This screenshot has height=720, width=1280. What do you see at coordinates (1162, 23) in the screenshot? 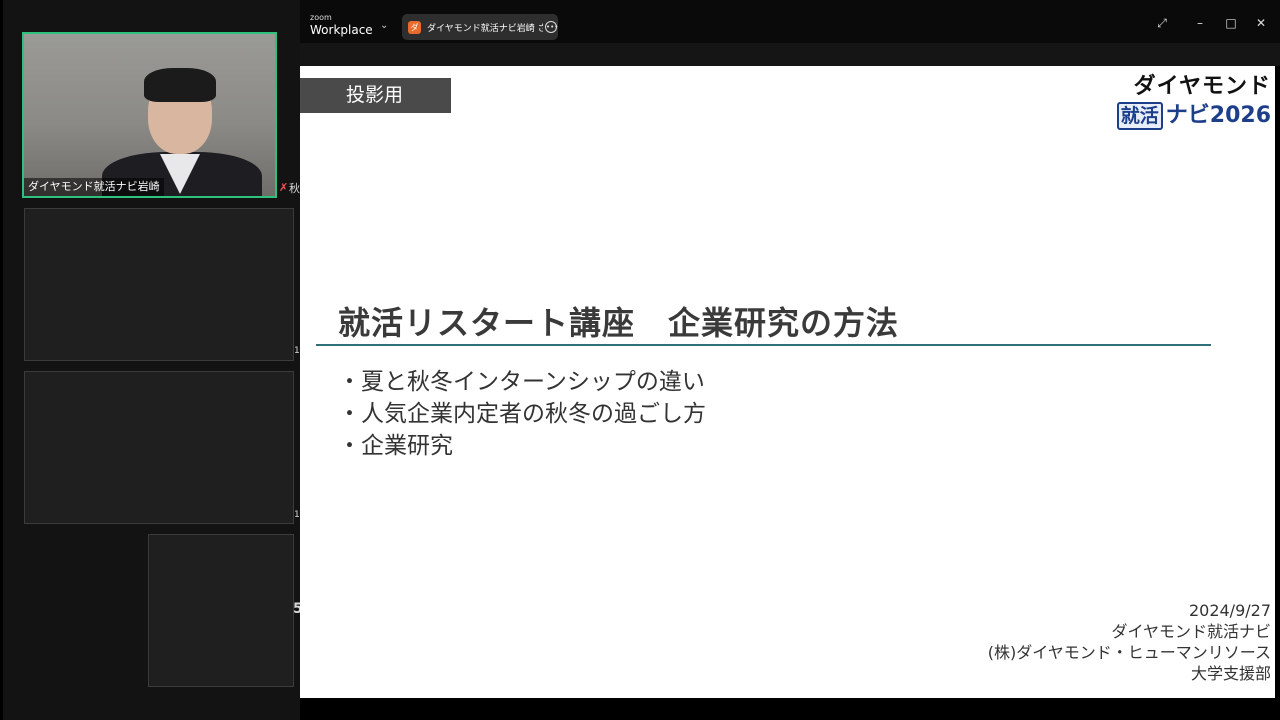
I see `expand-icon: ⤢` at bounding box center [1162, 23].